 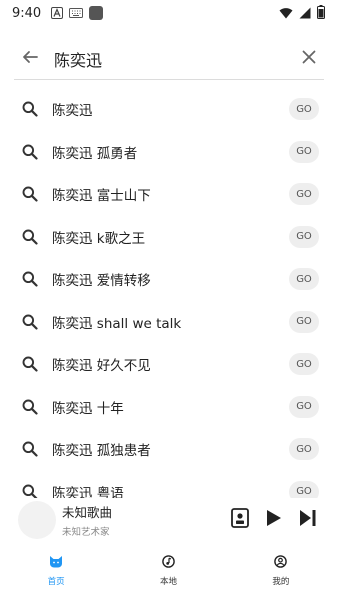 What do you see at coordinates (168, 279) in the screenshot?
I see `suggestion-item: 陈奕迅 爱情转移 GO` at bounding box center [168, 279].